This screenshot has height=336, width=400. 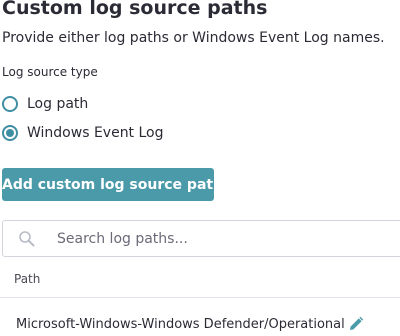 I want to click on radio-selected-dot, so click(x=10, y=133).